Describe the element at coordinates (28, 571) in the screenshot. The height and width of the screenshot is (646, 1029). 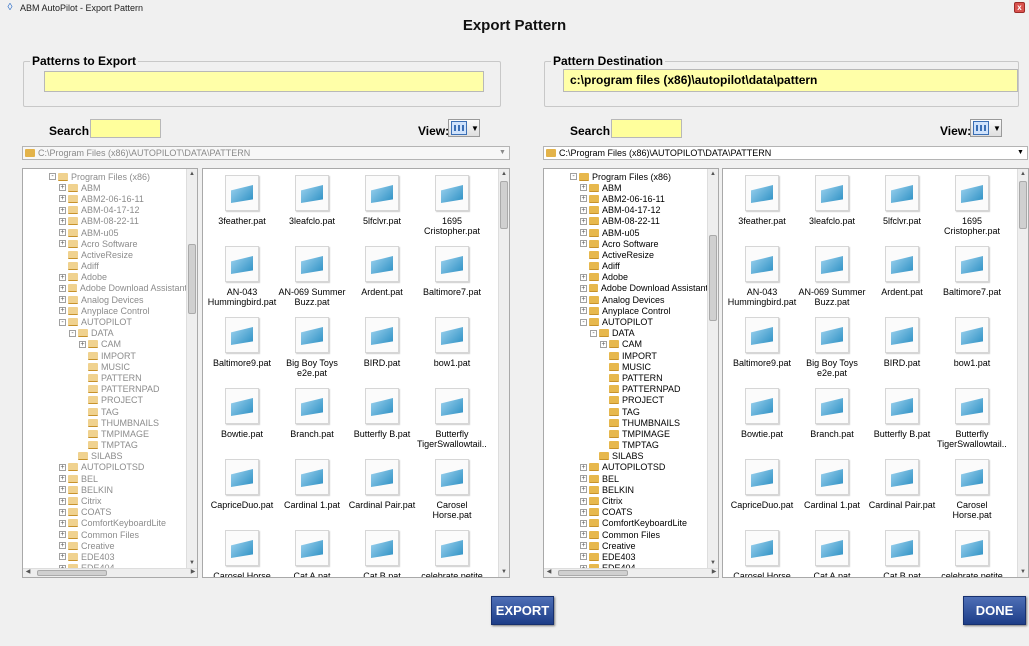
I see `scroll-left-icon: ◀` at that location.